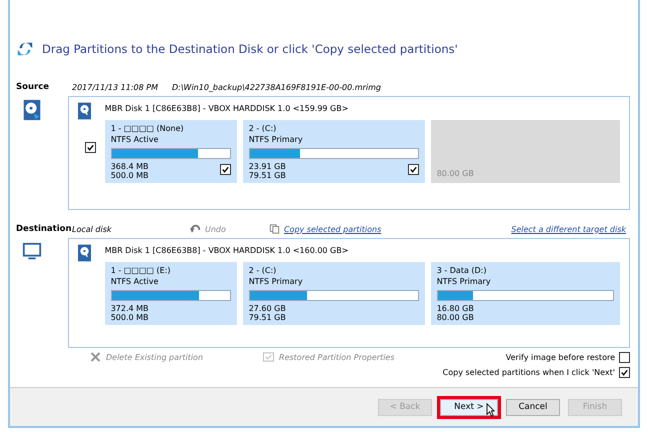  What do you see at coordinates (274, 229) in the screenshot?
I see `copy-icon` at bounding box center [274, 229].